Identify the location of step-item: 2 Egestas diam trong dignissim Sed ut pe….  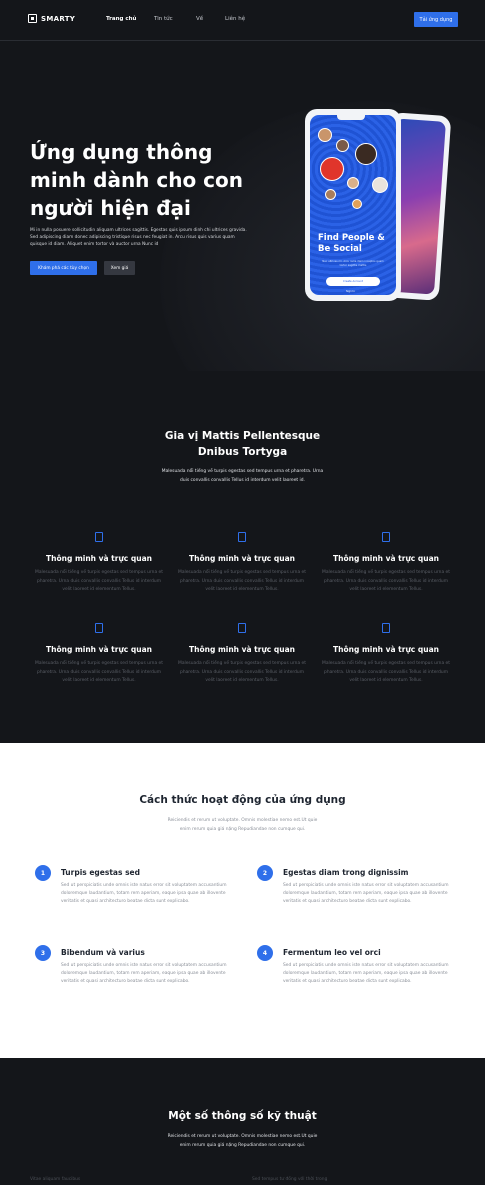
(353, 895).